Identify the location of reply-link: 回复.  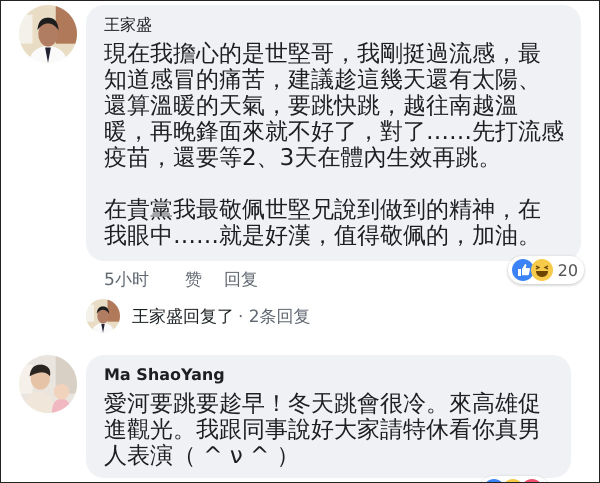
(241, 279).